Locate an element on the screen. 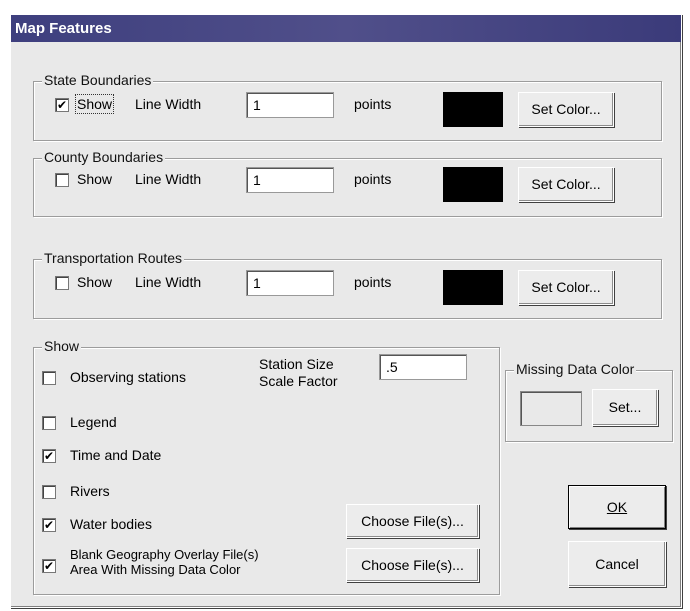 This screenshot has width=690, height=611. state-boundaries-title: State Boundaries is located at coordinates (98, 80).